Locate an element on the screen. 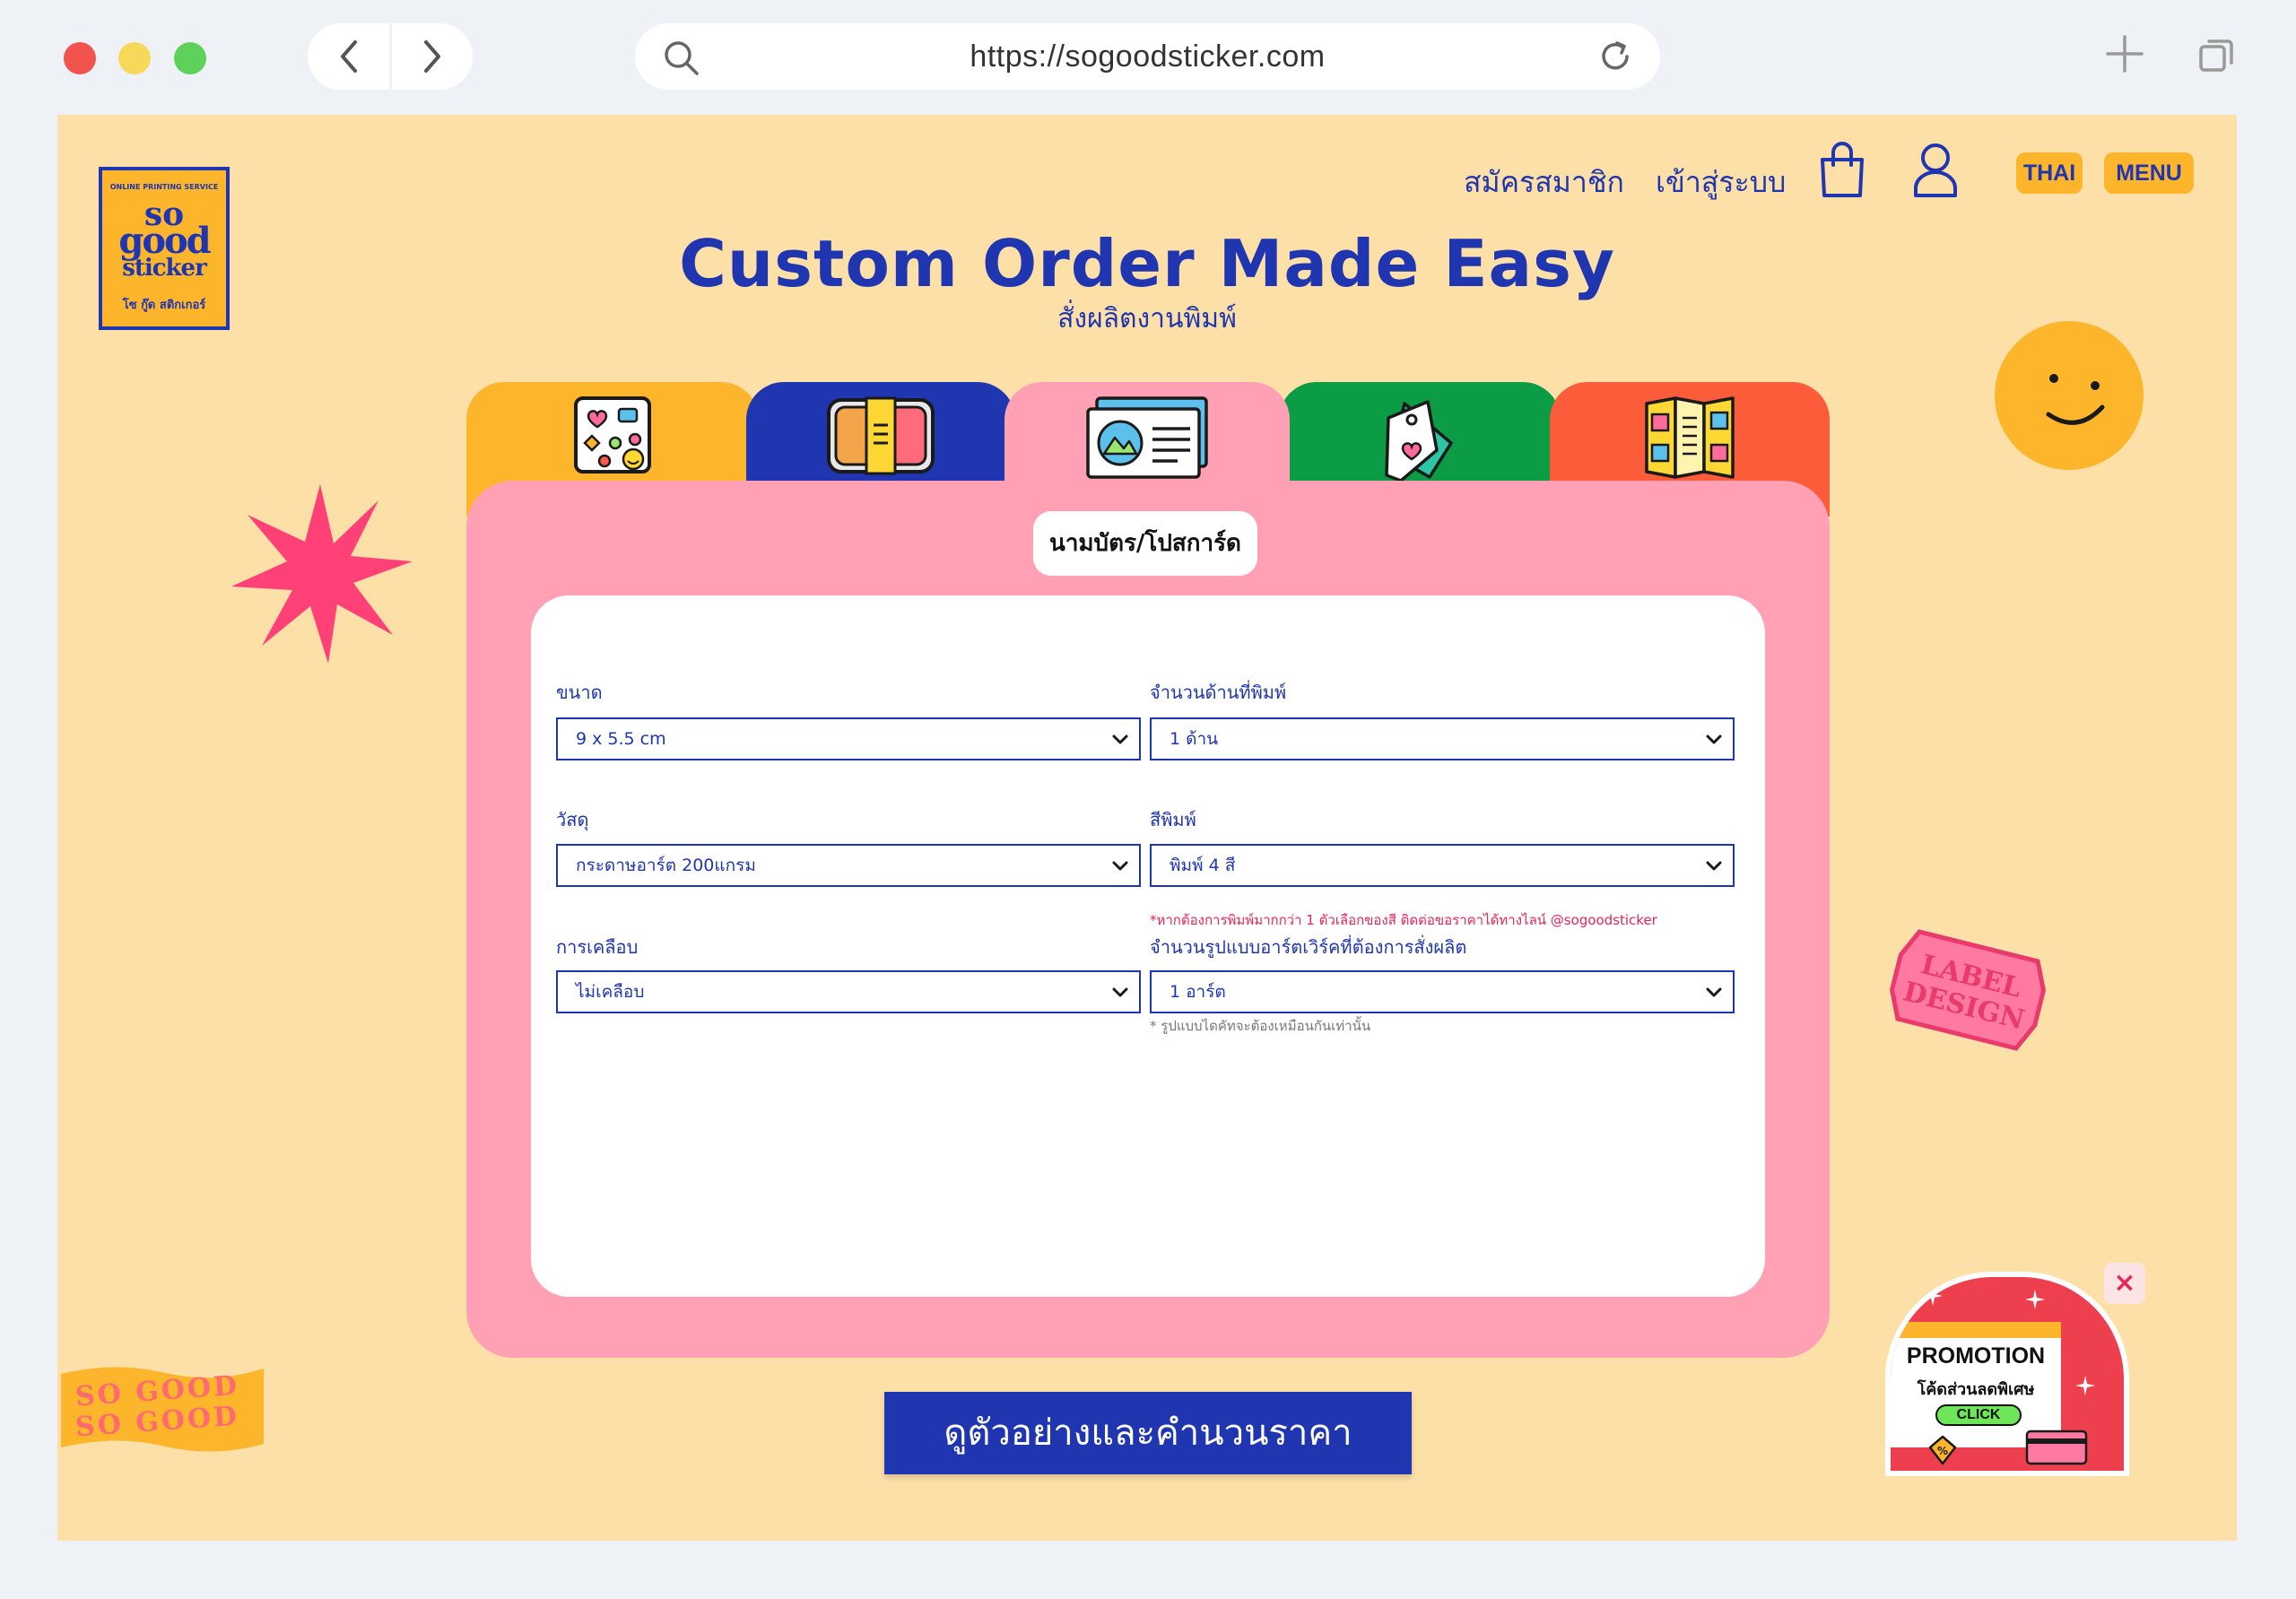  register-link: สมัครสมาชิก is located at coordinates (1544, 182).